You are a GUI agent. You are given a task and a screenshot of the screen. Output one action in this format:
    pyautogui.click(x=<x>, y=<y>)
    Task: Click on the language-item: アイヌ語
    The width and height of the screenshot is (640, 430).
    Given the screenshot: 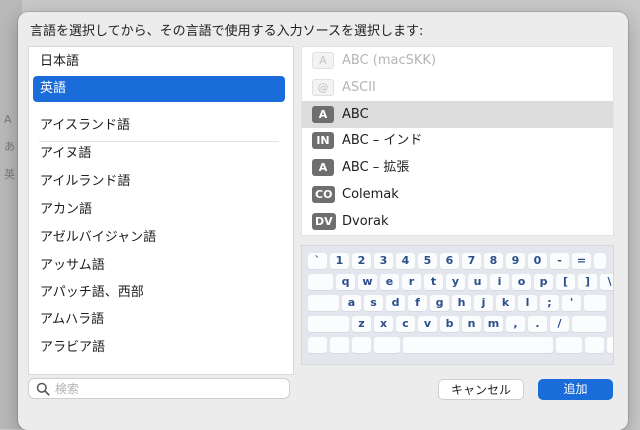 What is the action you would take?
    pyautogui.click(x=159, y=154)
    